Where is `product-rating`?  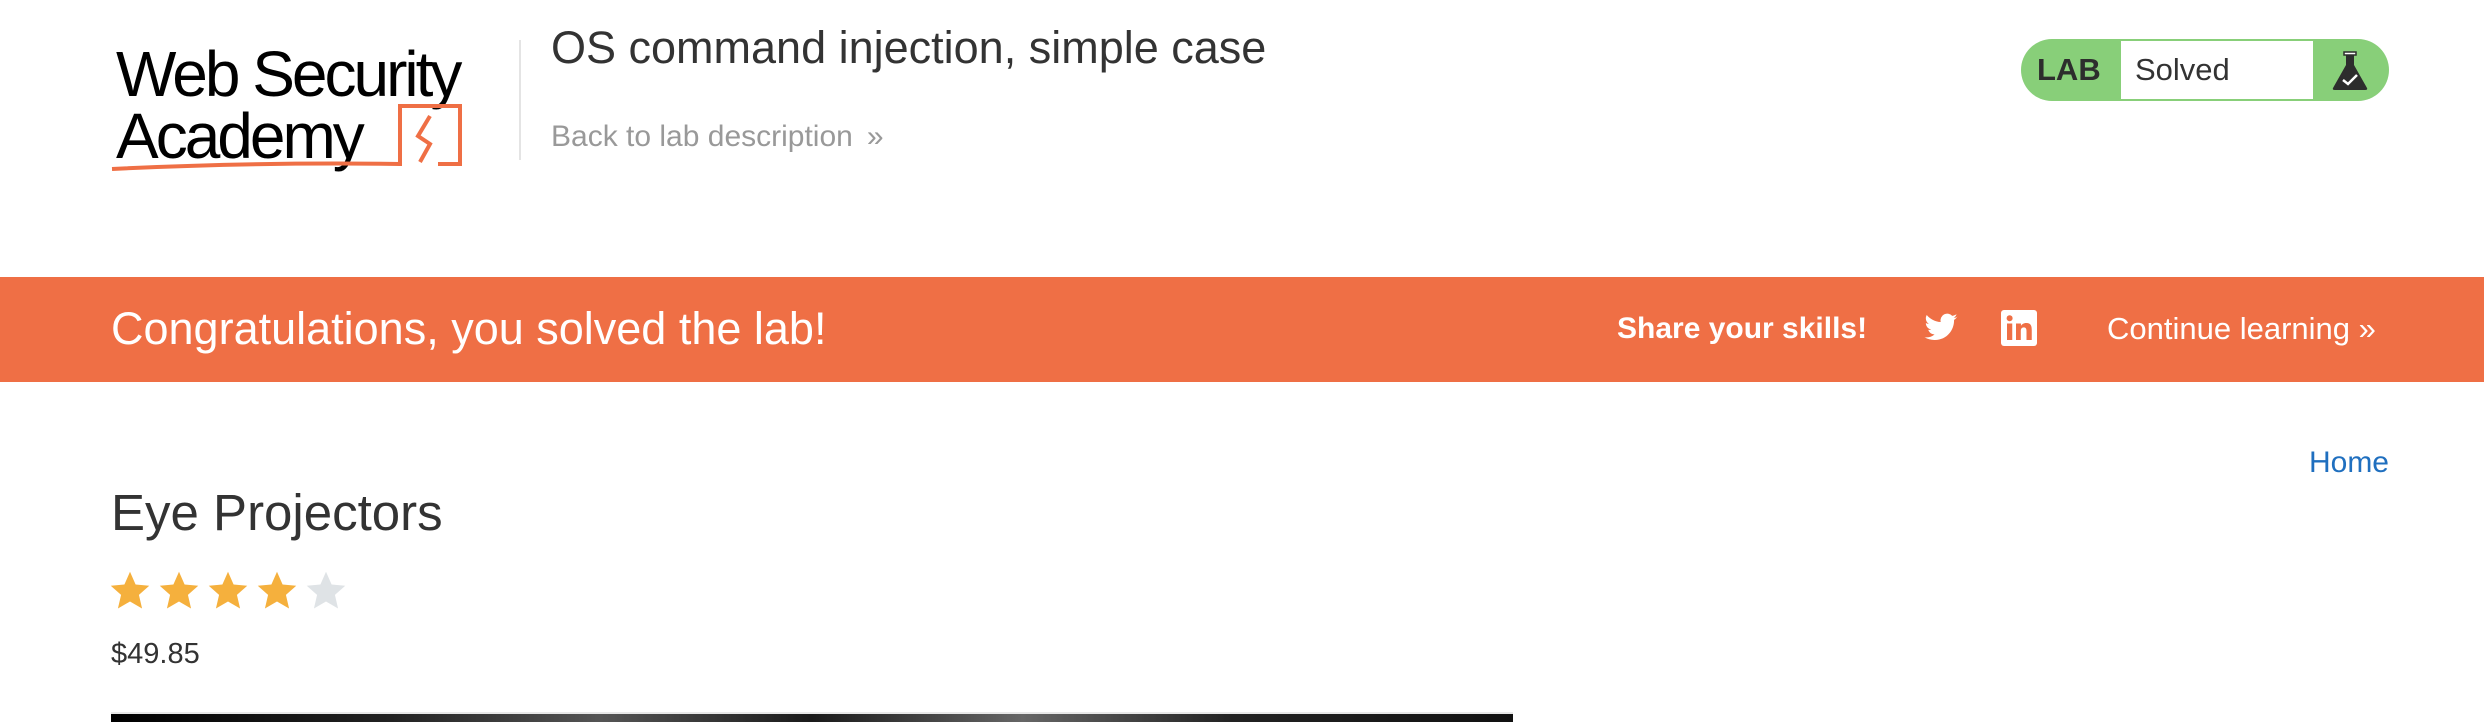 product-rating is located at coordinates (228, 591).